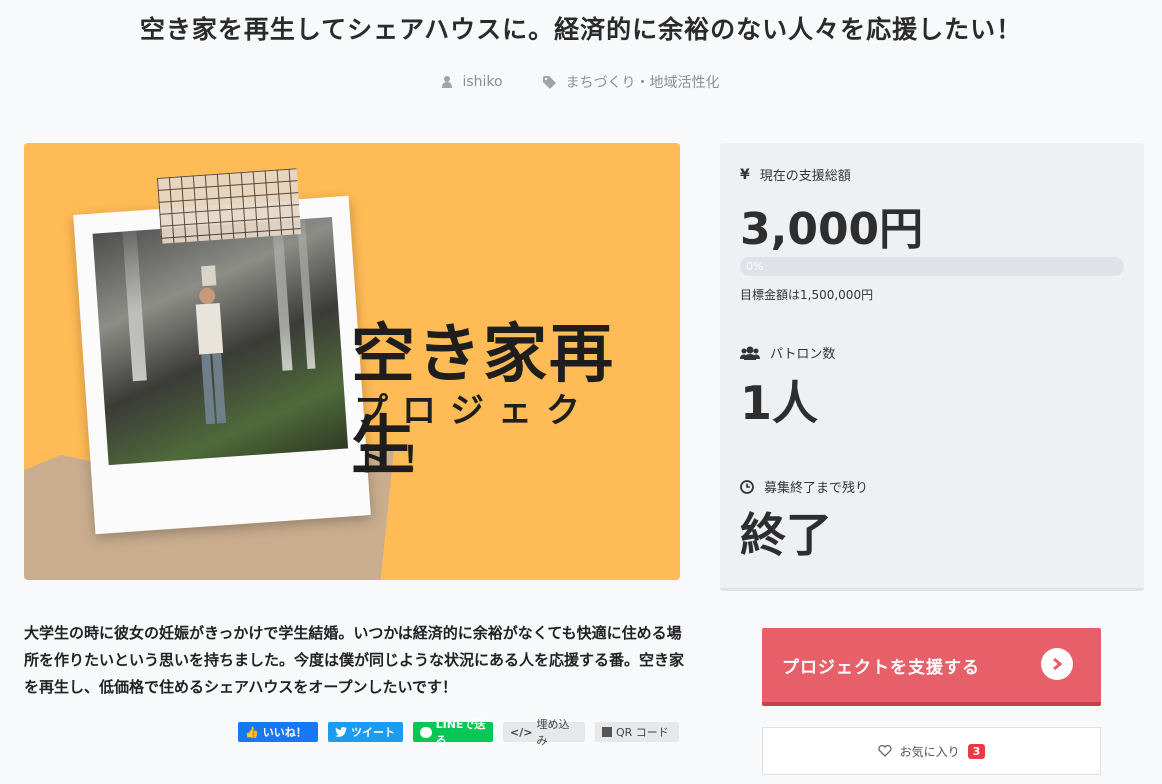  I want to click on total-amount-value: 3,000円, so click(832, 229).